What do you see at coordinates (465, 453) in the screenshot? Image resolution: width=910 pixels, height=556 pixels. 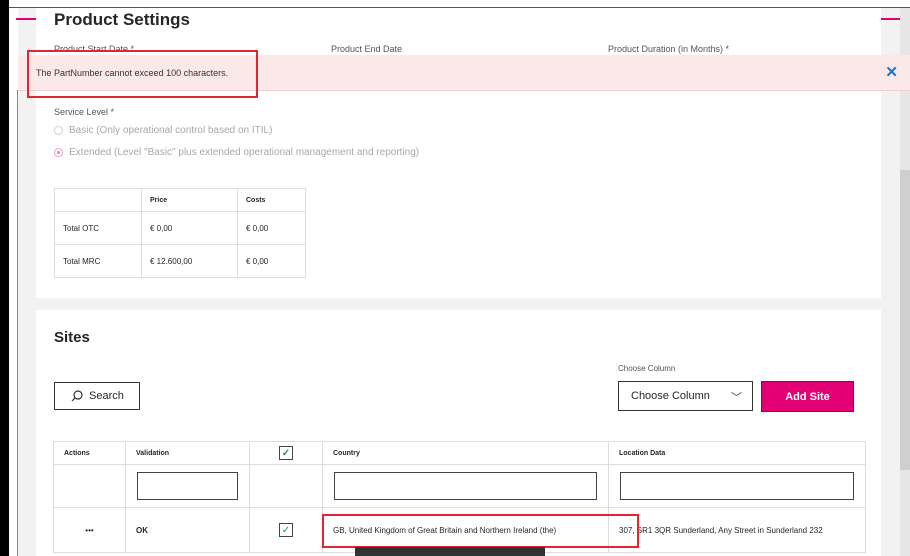 I see `column-header-country: Country` at bounding box center [465, 453].